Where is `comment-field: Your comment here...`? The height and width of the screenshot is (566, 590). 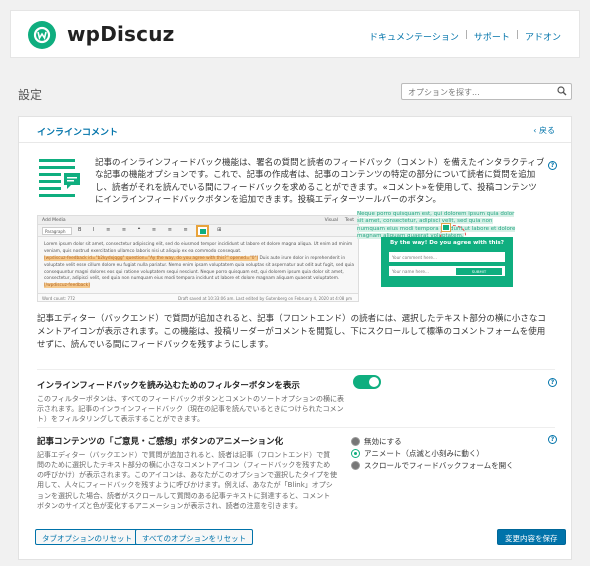 comment-field: Your comment here... is located at coordinates (447, 257).